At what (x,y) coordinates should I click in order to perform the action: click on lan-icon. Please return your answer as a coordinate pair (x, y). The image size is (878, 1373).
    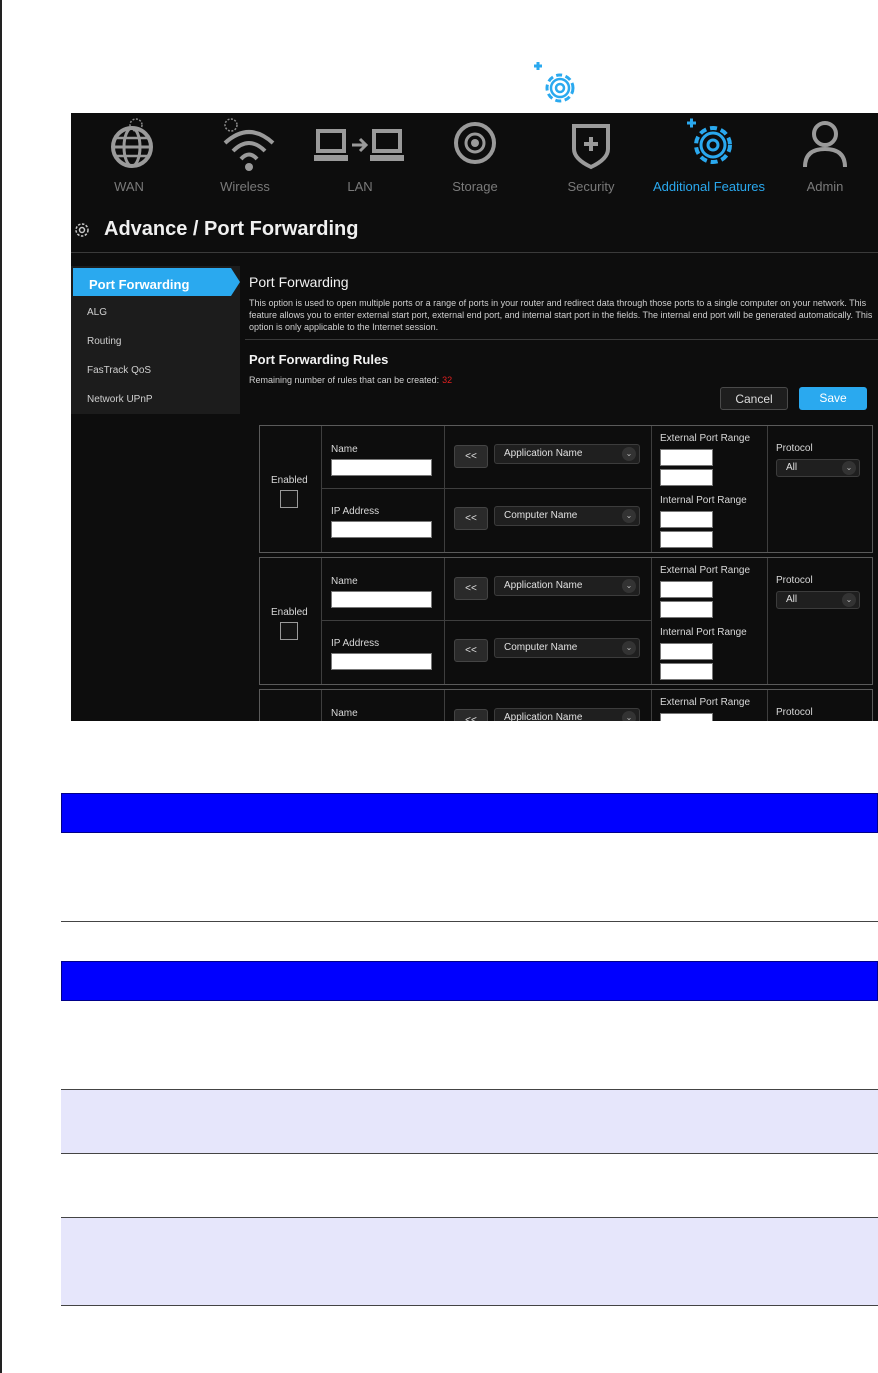
    Looking at the image, I should click on (359, 145).